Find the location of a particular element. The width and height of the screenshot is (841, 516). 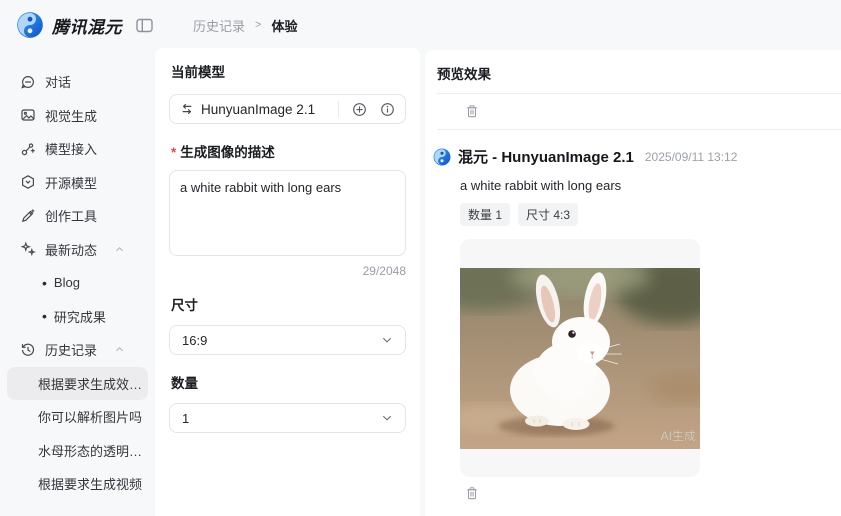

prompt-input: a white rabbit with long ears is located at coordinates (287, 213).